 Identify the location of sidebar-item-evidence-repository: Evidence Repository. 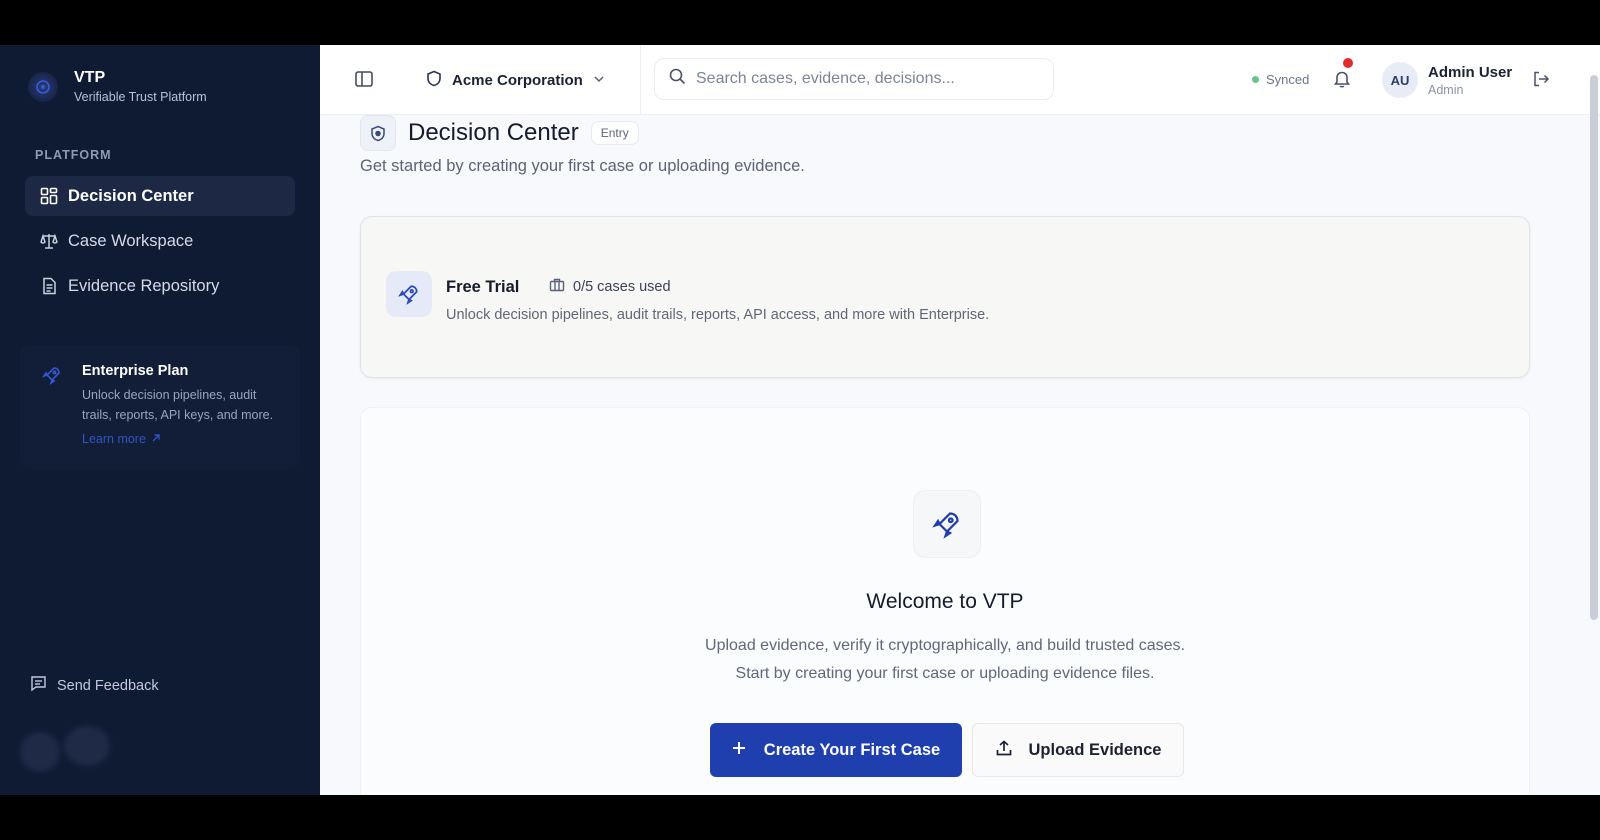
(160, 286).